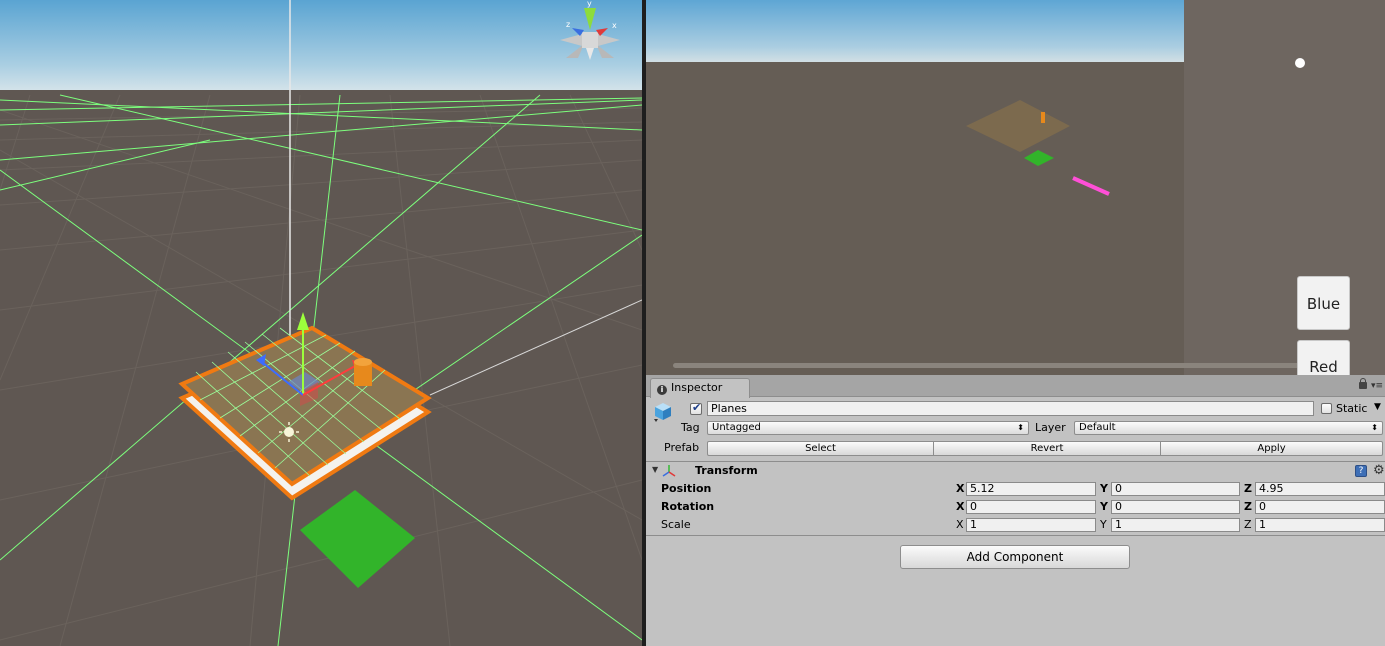 Image resolution: width=1385 pixels, height=646 pixels. Describe the element at coordinates (321, 46) in the screenshot. I see `scene-sky` at that location.